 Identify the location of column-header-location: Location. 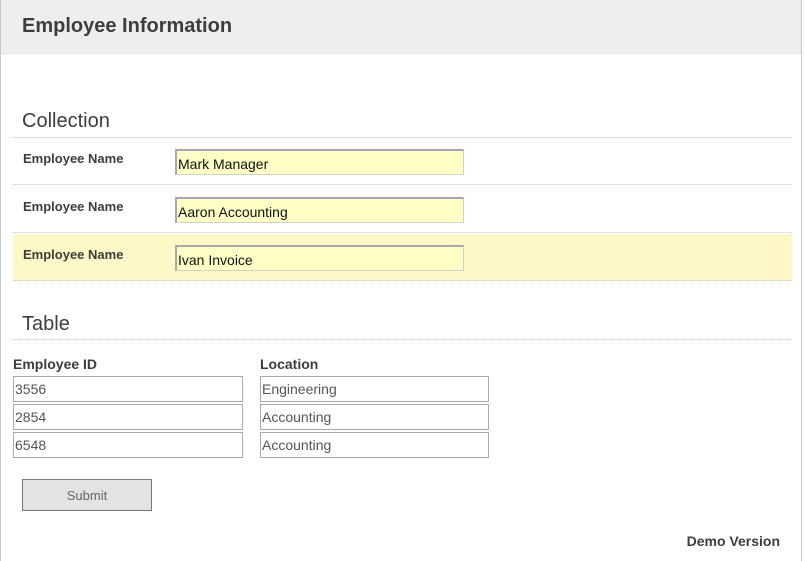
(289, 364).